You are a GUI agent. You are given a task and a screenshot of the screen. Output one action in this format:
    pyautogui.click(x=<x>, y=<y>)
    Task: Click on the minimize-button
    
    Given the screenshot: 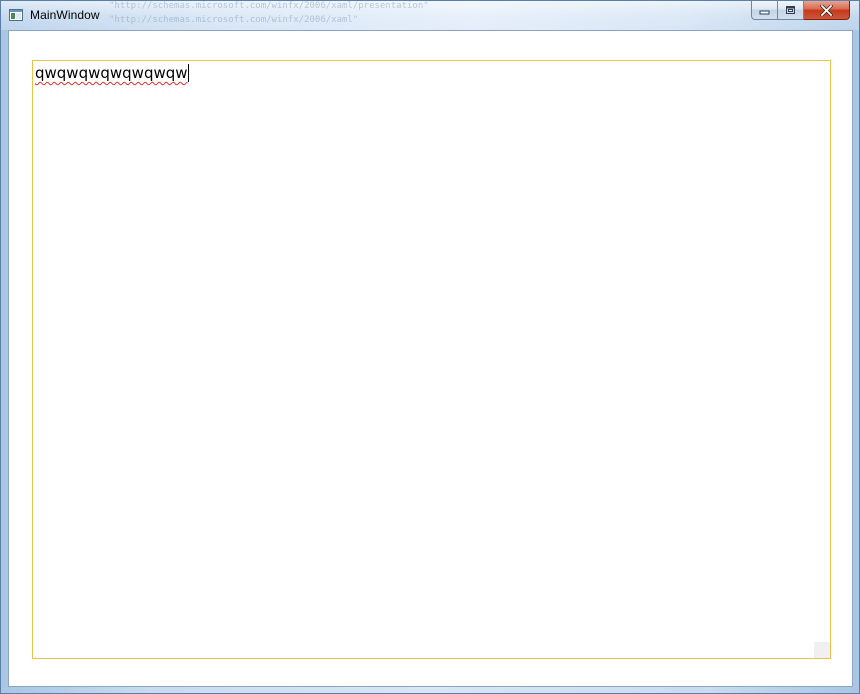 What is the action you would take?
    pyautogui.click(x=764, y=10)
    